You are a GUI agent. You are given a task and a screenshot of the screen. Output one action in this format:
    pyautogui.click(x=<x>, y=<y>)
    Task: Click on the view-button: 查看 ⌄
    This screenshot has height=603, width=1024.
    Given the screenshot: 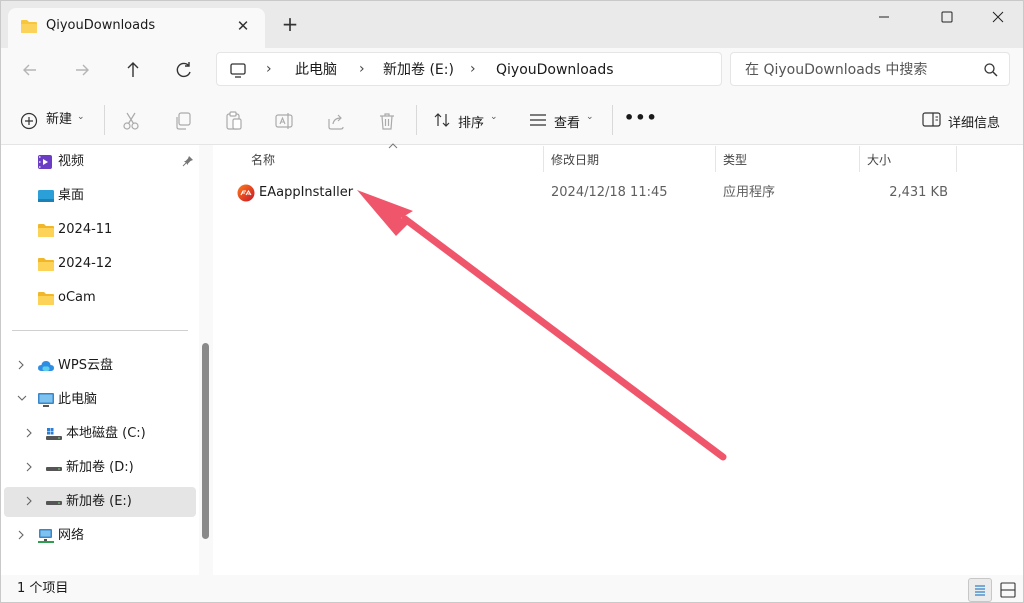 What is the action you would take?
    pyautogui.click(x=564, y=120)
    